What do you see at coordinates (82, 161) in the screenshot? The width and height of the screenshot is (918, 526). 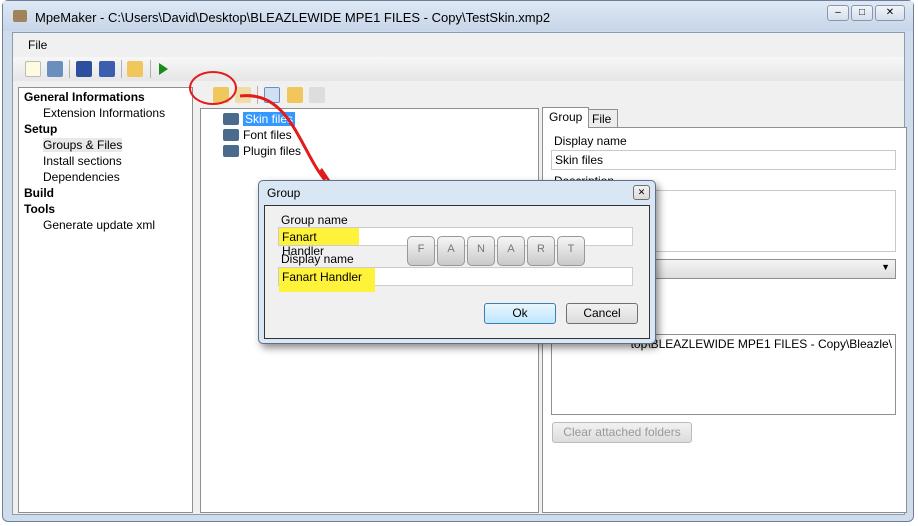 I see `sidebar-item-install-sections: Install sections` at bounding box center [82, 161].